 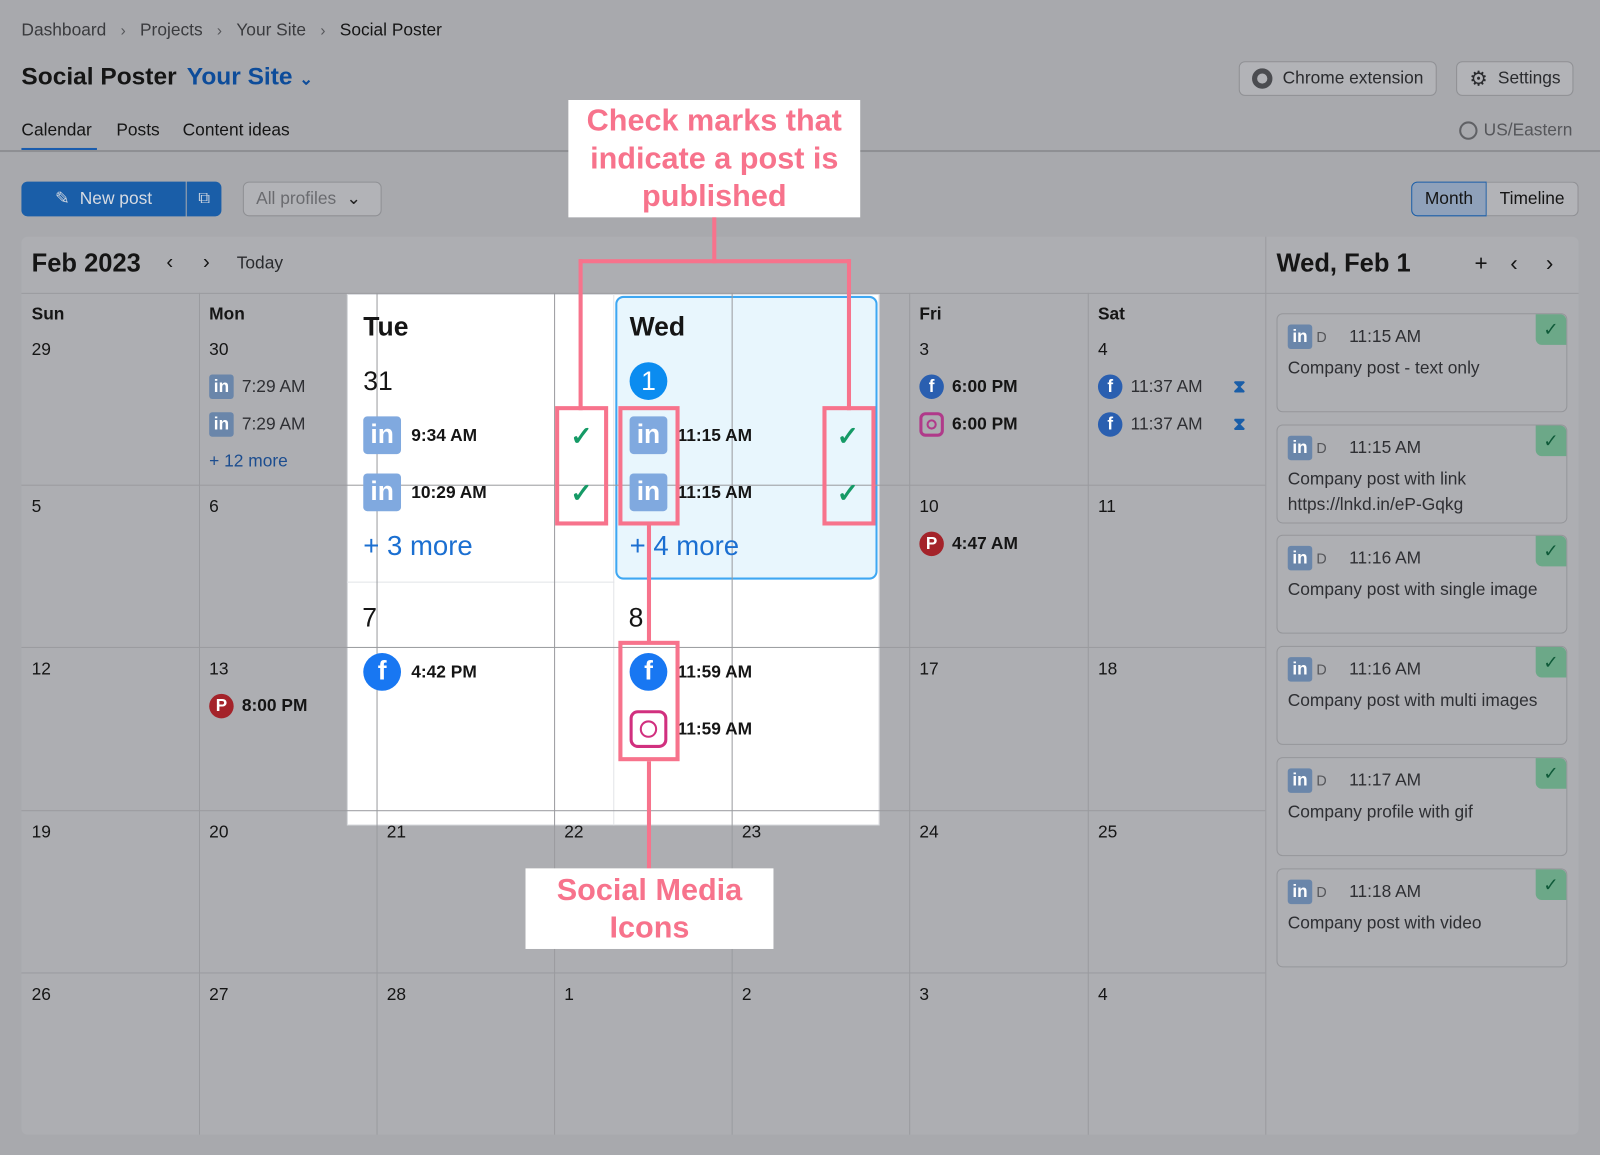 I want to click on breadcrumb-your-site: Your Site, so click(x=271, y=30).